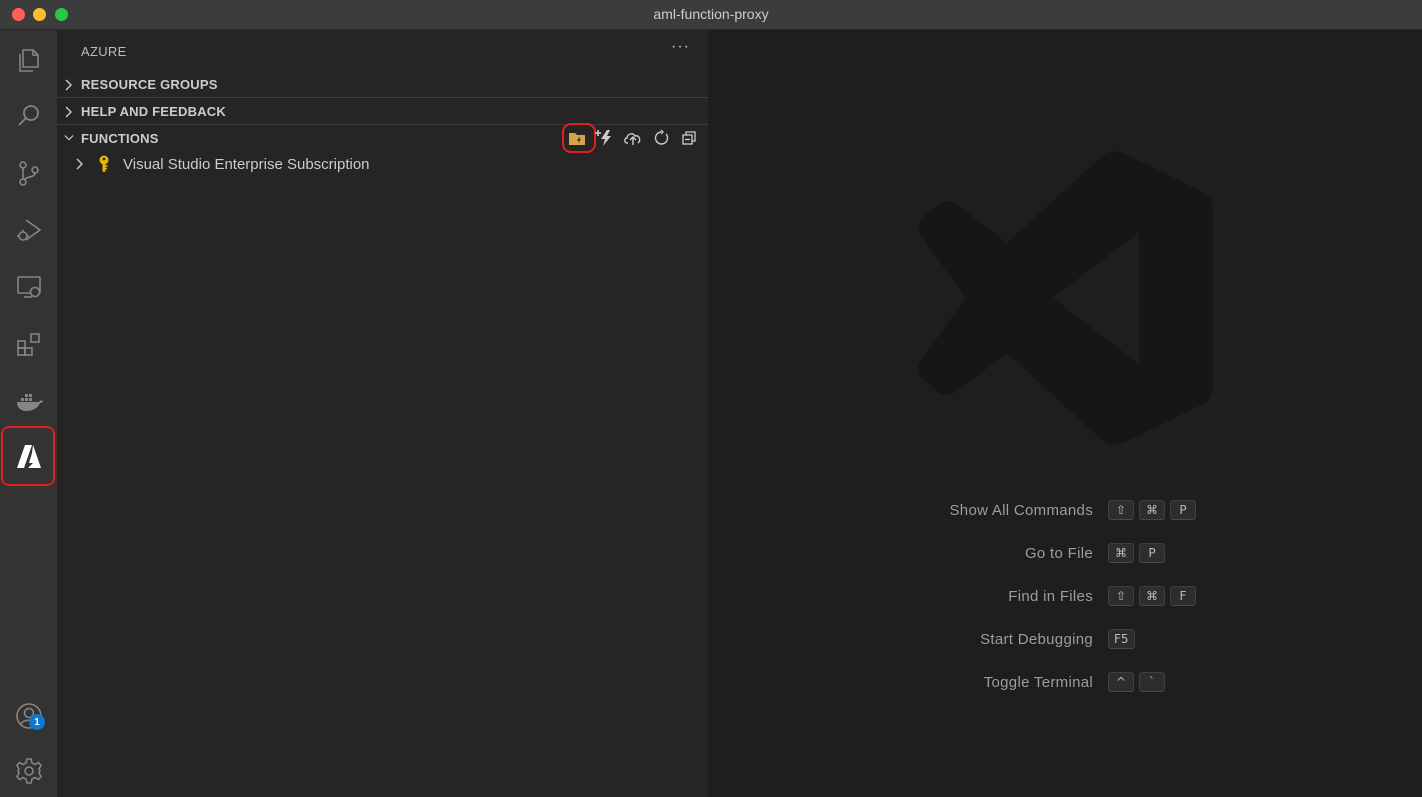  Describe the element at coordinates (1136, 682) in the screenshot. I see `shortcut-keys: ^ `` at that location.